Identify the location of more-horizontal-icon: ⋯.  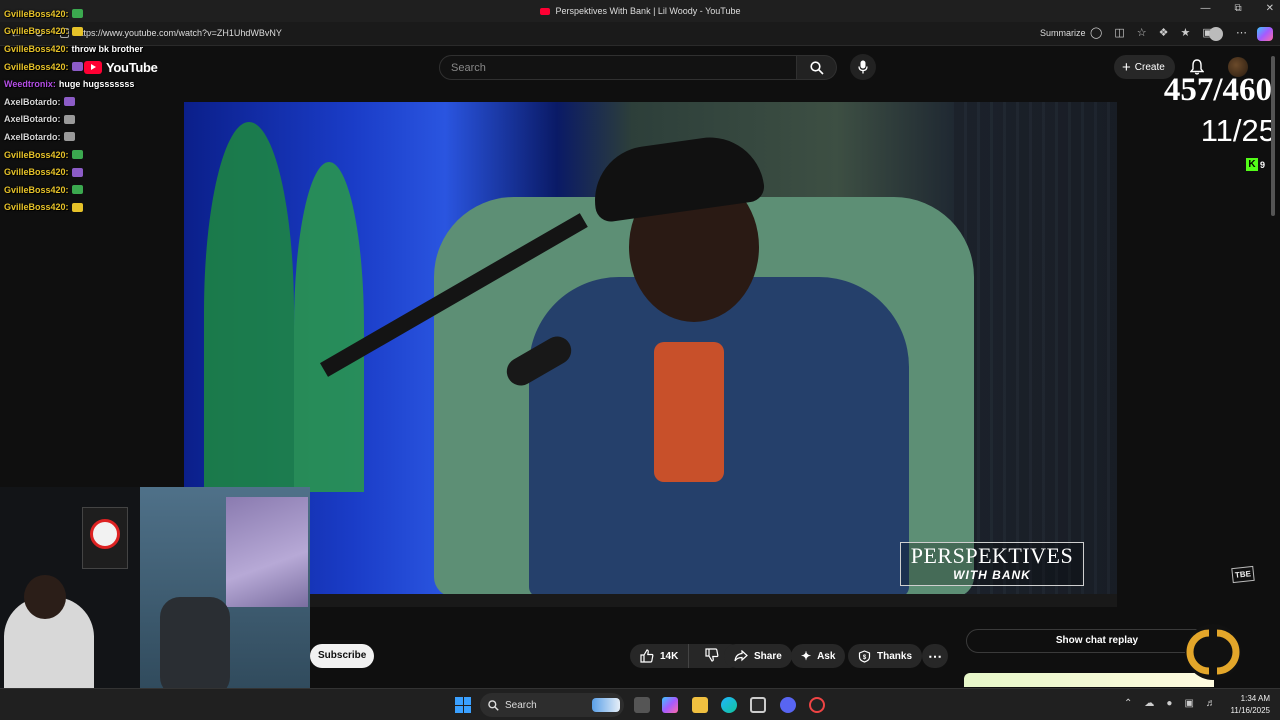
(935, 655).